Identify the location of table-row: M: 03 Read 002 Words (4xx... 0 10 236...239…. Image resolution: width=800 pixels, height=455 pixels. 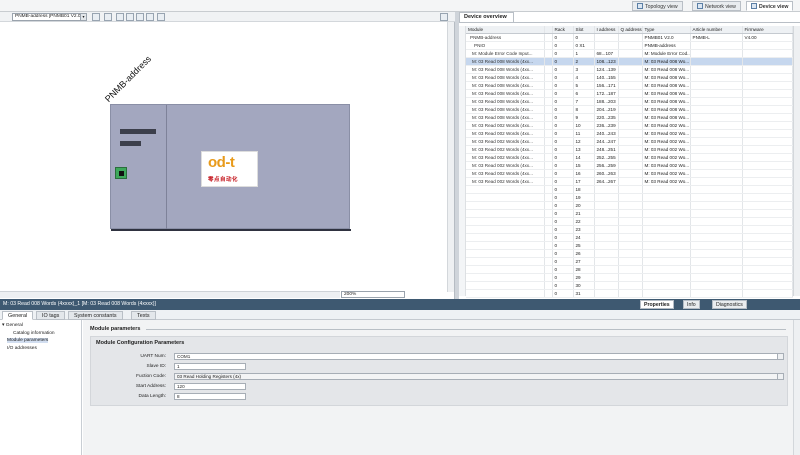
(629, 126).